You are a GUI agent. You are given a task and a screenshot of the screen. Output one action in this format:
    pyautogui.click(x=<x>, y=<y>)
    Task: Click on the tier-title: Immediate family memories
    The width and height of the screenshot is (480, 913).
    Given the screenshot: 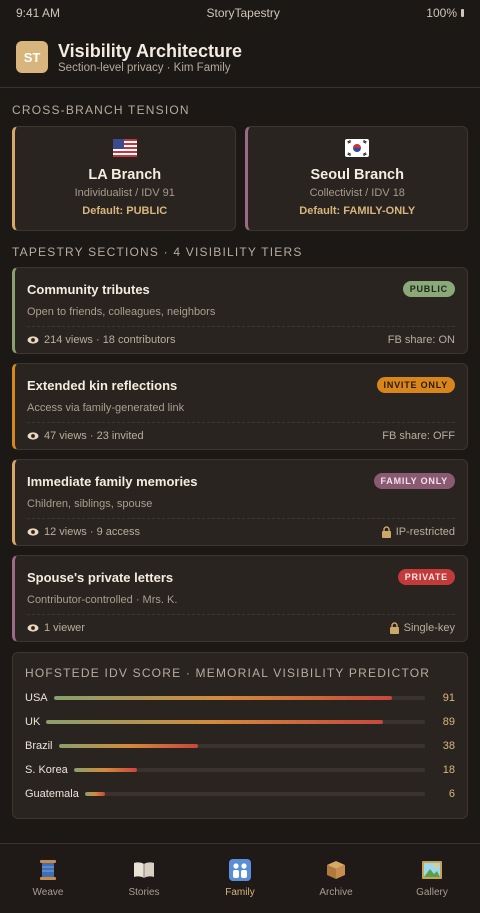 What is the action you would take?
    pyautogui.click(x=112, y=481)
    